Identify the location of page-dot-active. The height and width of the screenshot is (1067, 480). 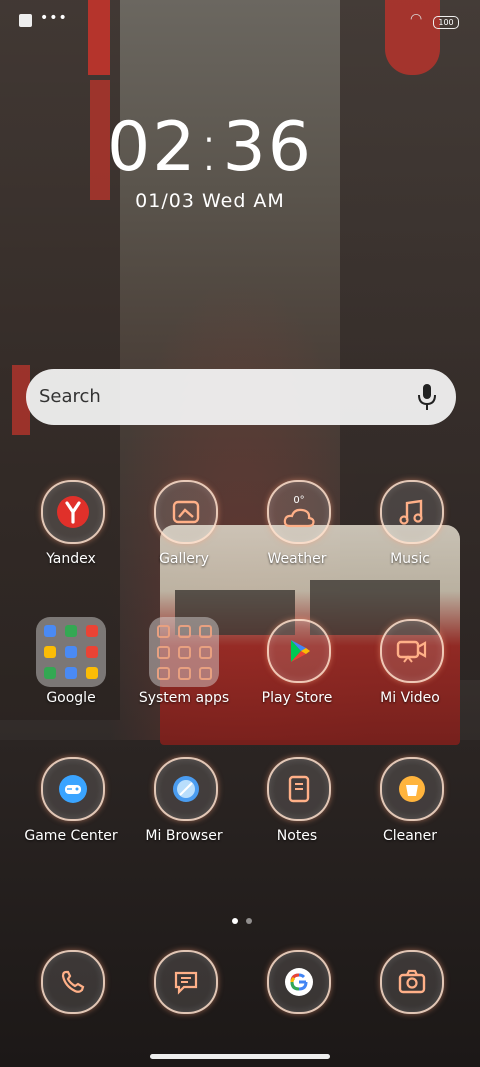
(235, 921).